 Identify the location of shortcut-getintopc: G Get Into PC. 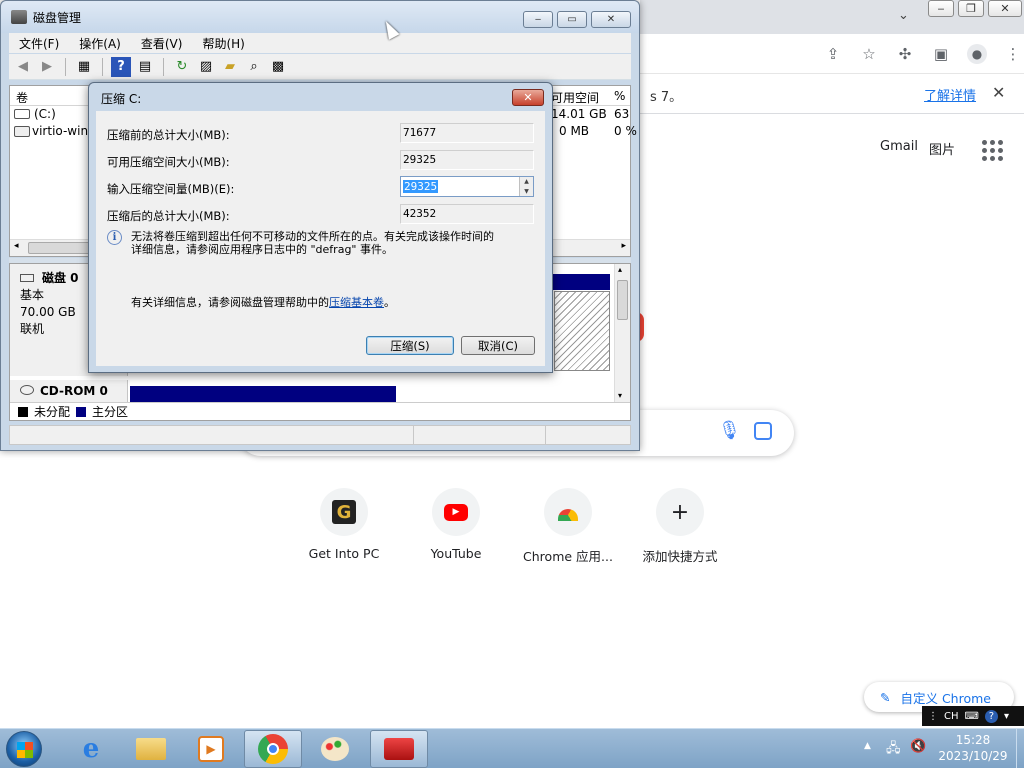
(344, 526).